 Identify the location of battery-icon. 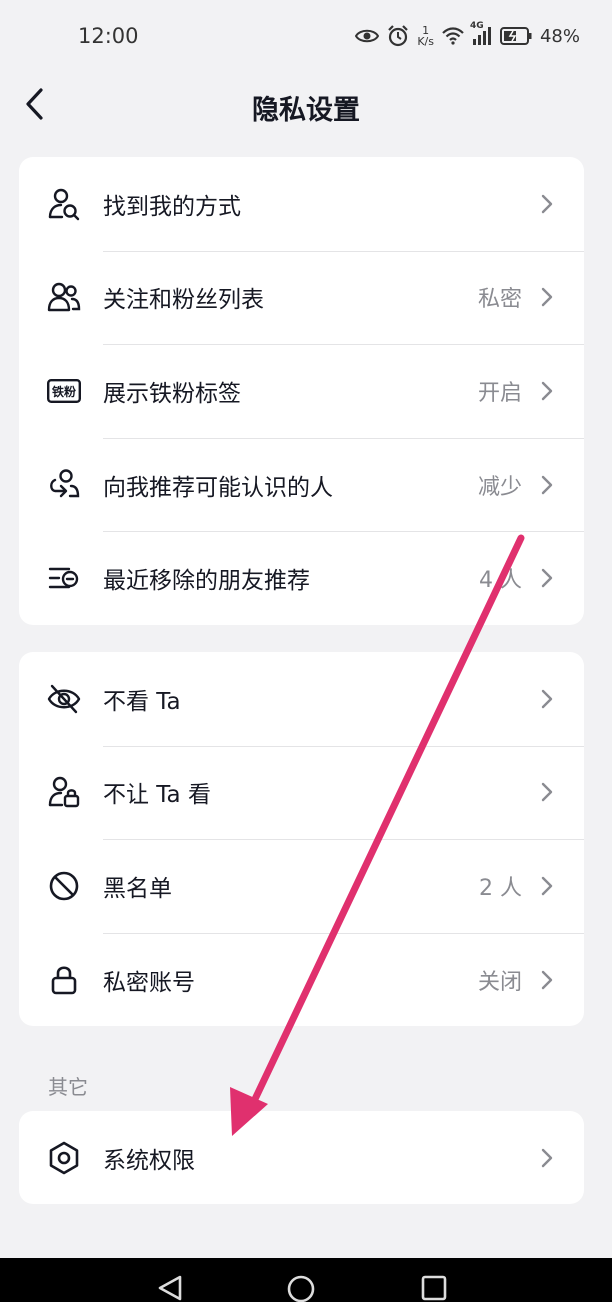
(515, 36).